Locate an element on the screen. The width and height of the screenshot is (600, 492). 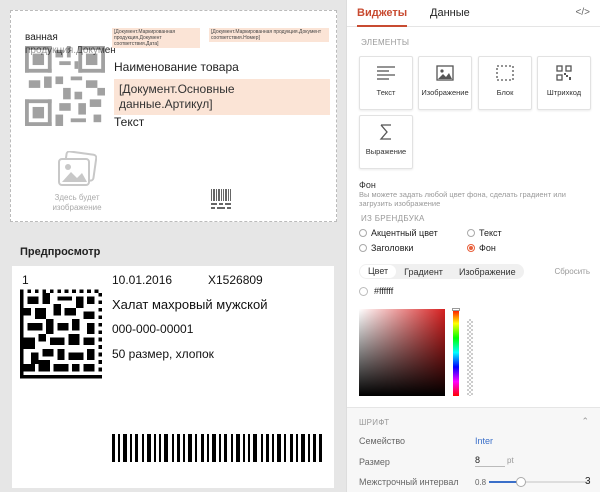
font-family-label: Семейство is located at coordinates (382, 441).